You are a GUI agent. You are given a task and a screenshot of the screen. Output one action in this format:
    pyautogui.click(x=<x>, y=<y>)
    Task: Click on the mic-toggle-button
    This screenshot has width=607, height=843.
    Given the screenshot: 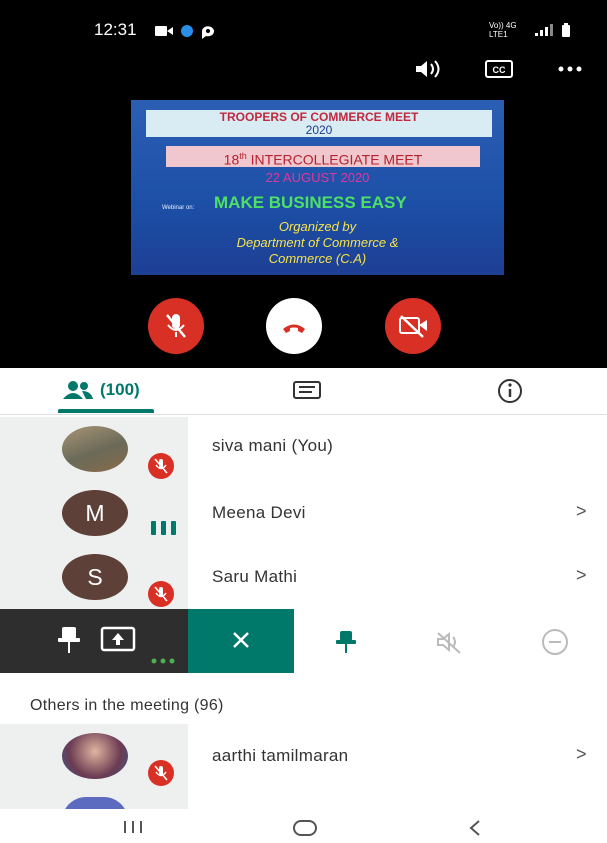 What is the action you would take?
    pyautogui.click(x=176, y=326)
    